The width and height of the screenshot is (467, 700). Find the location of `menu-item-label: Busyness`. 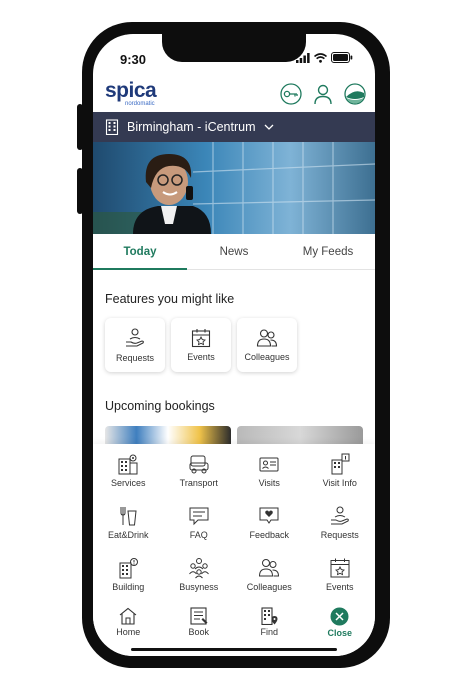

menu-item-label: Busyness is located at coordinates (199, 586).